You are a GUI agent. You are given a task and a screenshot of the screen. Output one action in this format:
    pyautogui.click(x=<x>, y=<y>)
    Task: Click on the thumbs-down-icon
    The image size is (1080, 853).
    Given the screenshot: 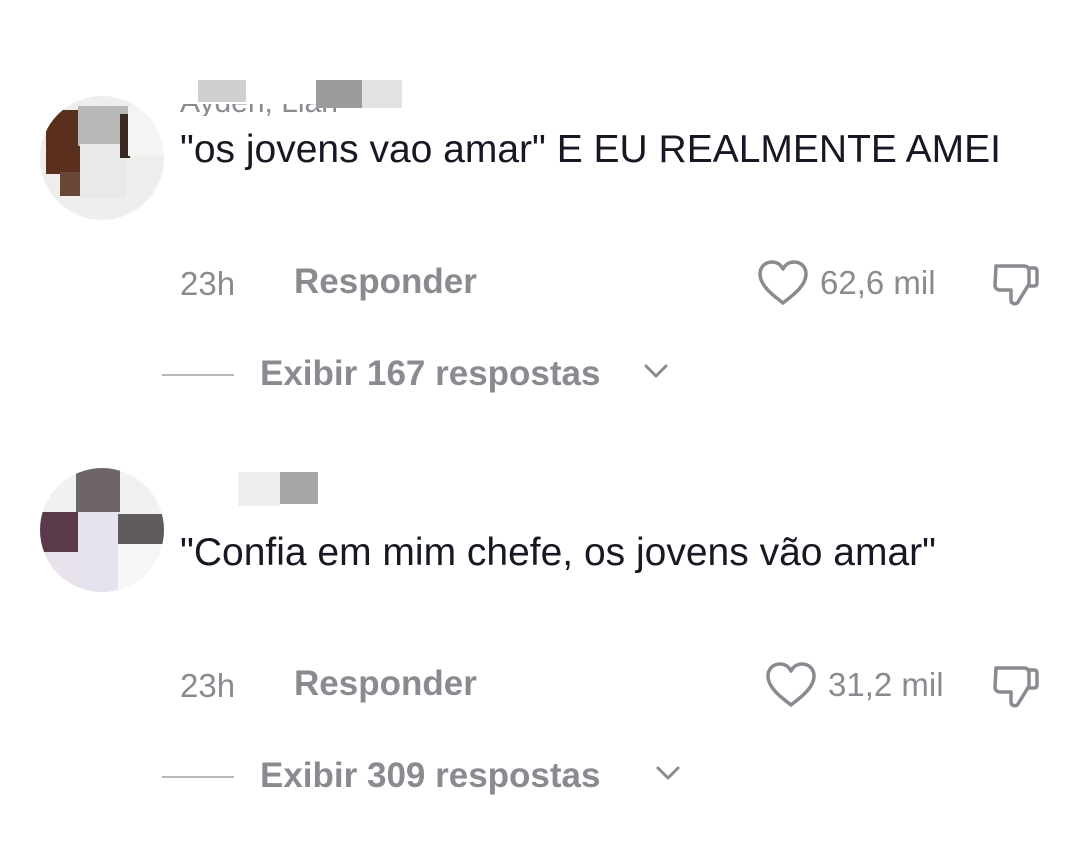 What is the action you would take?
    pyautogui.click(x=1016, y=687)
    